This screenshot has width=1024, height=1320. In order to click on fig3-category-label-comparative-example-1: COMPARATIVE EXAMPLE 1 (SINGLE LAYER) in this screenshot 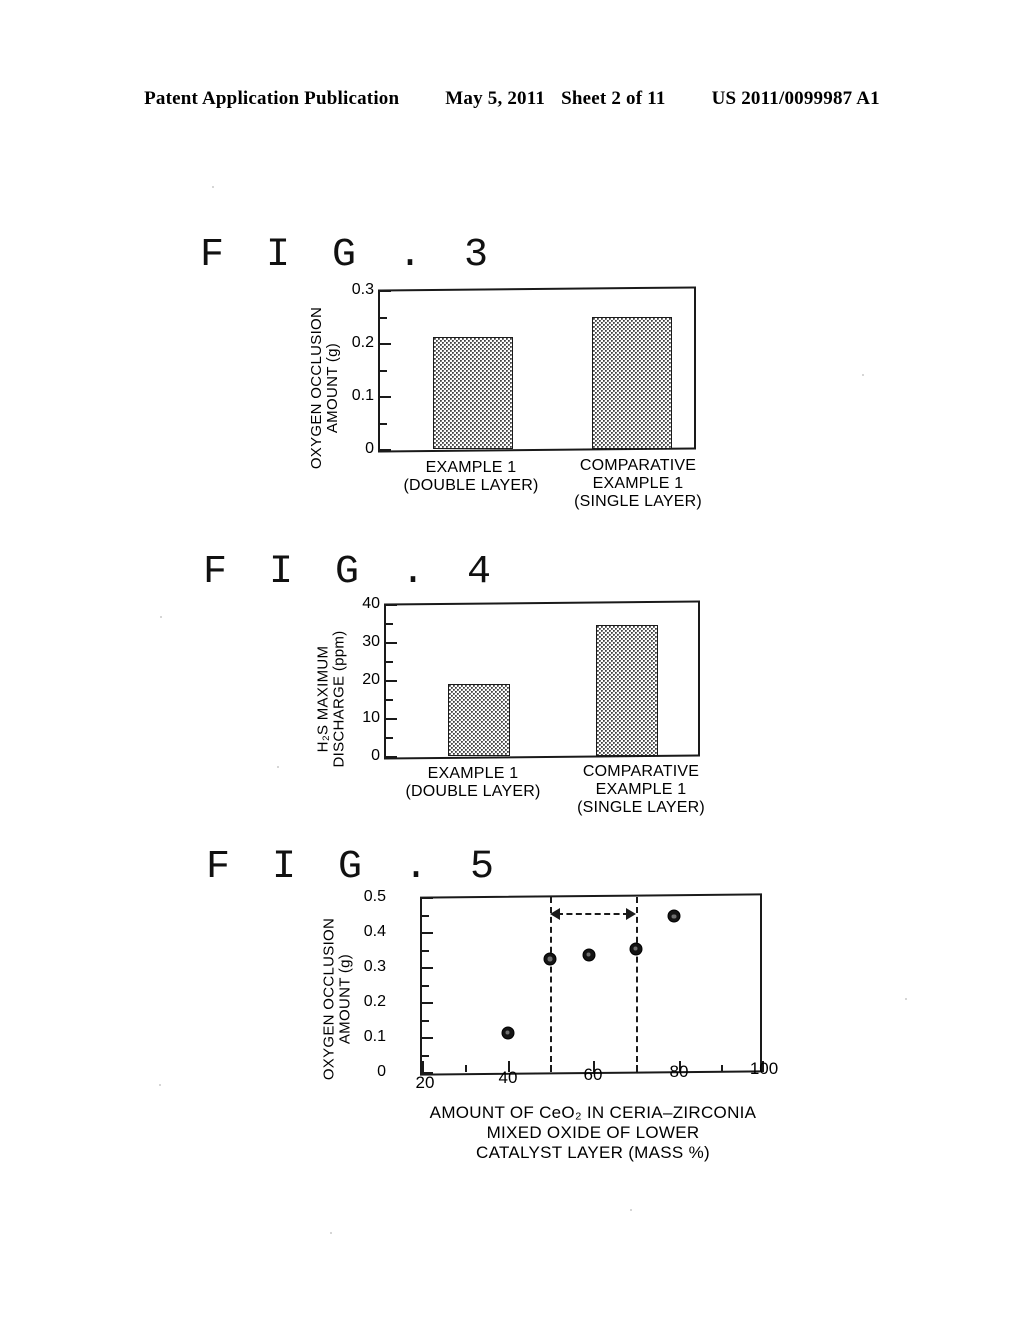, I will do `click(638, 484)`.